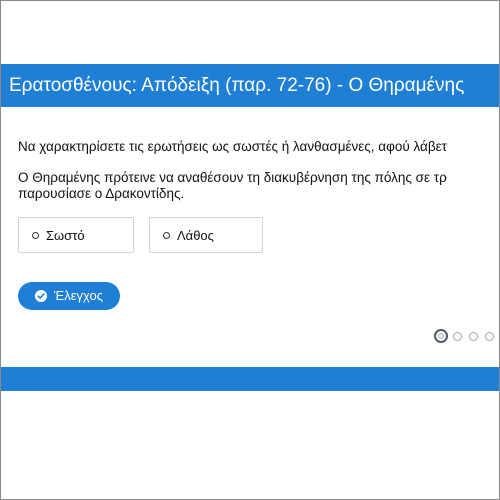 The image size is (500, 500). What do you see at coordinates (466, 337) in the screenshot?
I see `question-pager` at bounding box center [466, 337].